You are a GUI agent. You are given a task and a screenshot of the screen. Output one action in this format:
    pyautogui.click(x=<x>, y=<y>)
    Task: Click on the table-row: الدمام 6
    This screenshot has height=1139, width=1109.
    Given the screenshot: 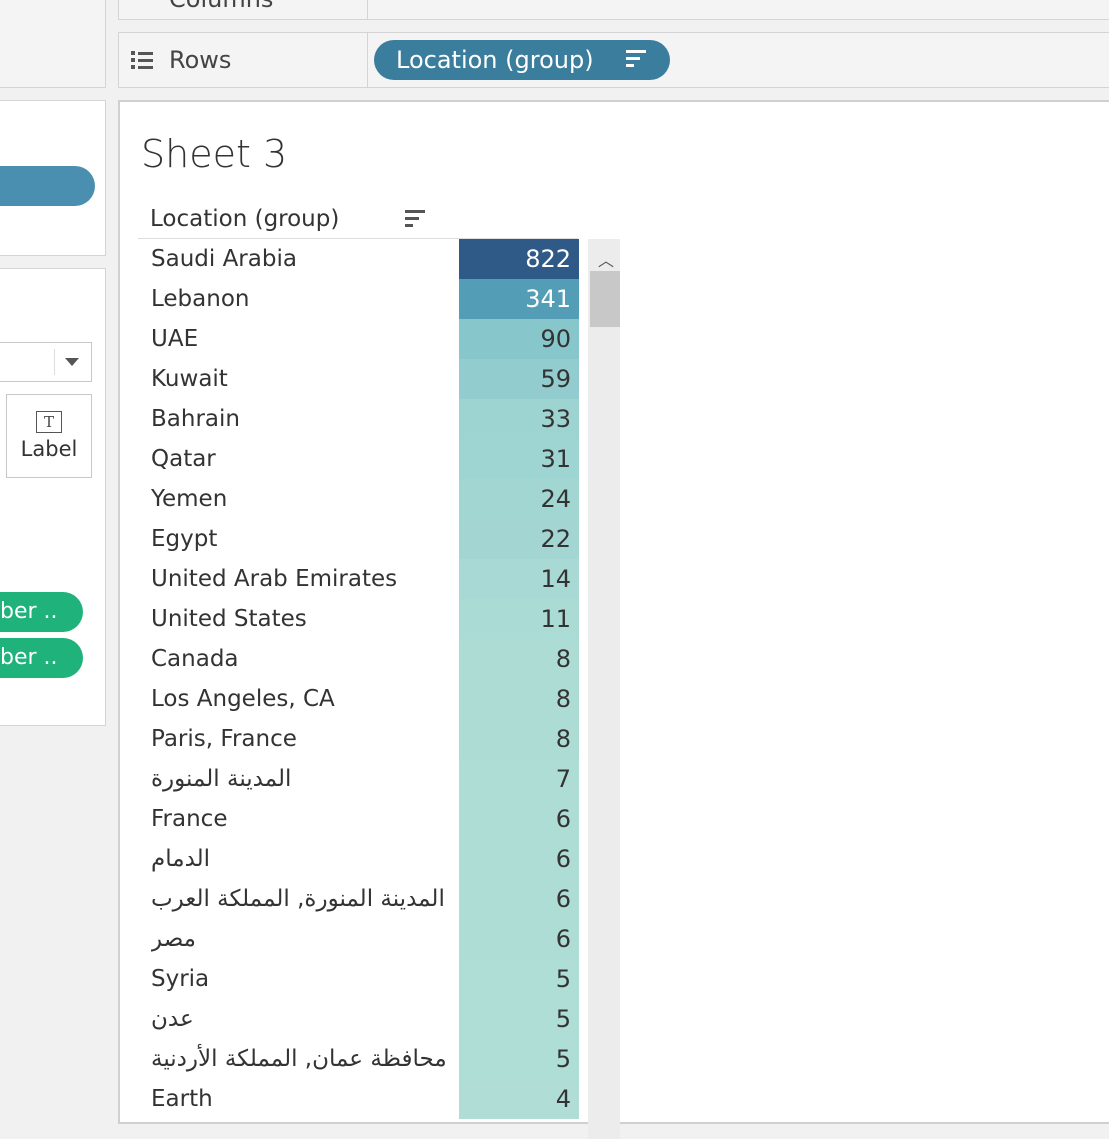 What is the action you would take?
    pyautogui.click(x=359, y=859)
    